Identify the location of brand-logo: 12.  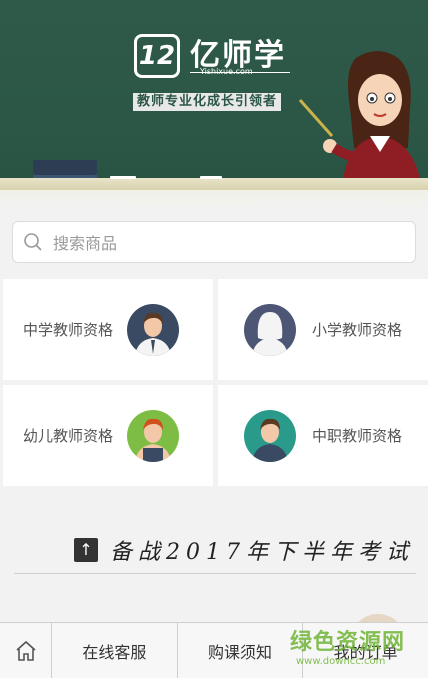
(157, 56).